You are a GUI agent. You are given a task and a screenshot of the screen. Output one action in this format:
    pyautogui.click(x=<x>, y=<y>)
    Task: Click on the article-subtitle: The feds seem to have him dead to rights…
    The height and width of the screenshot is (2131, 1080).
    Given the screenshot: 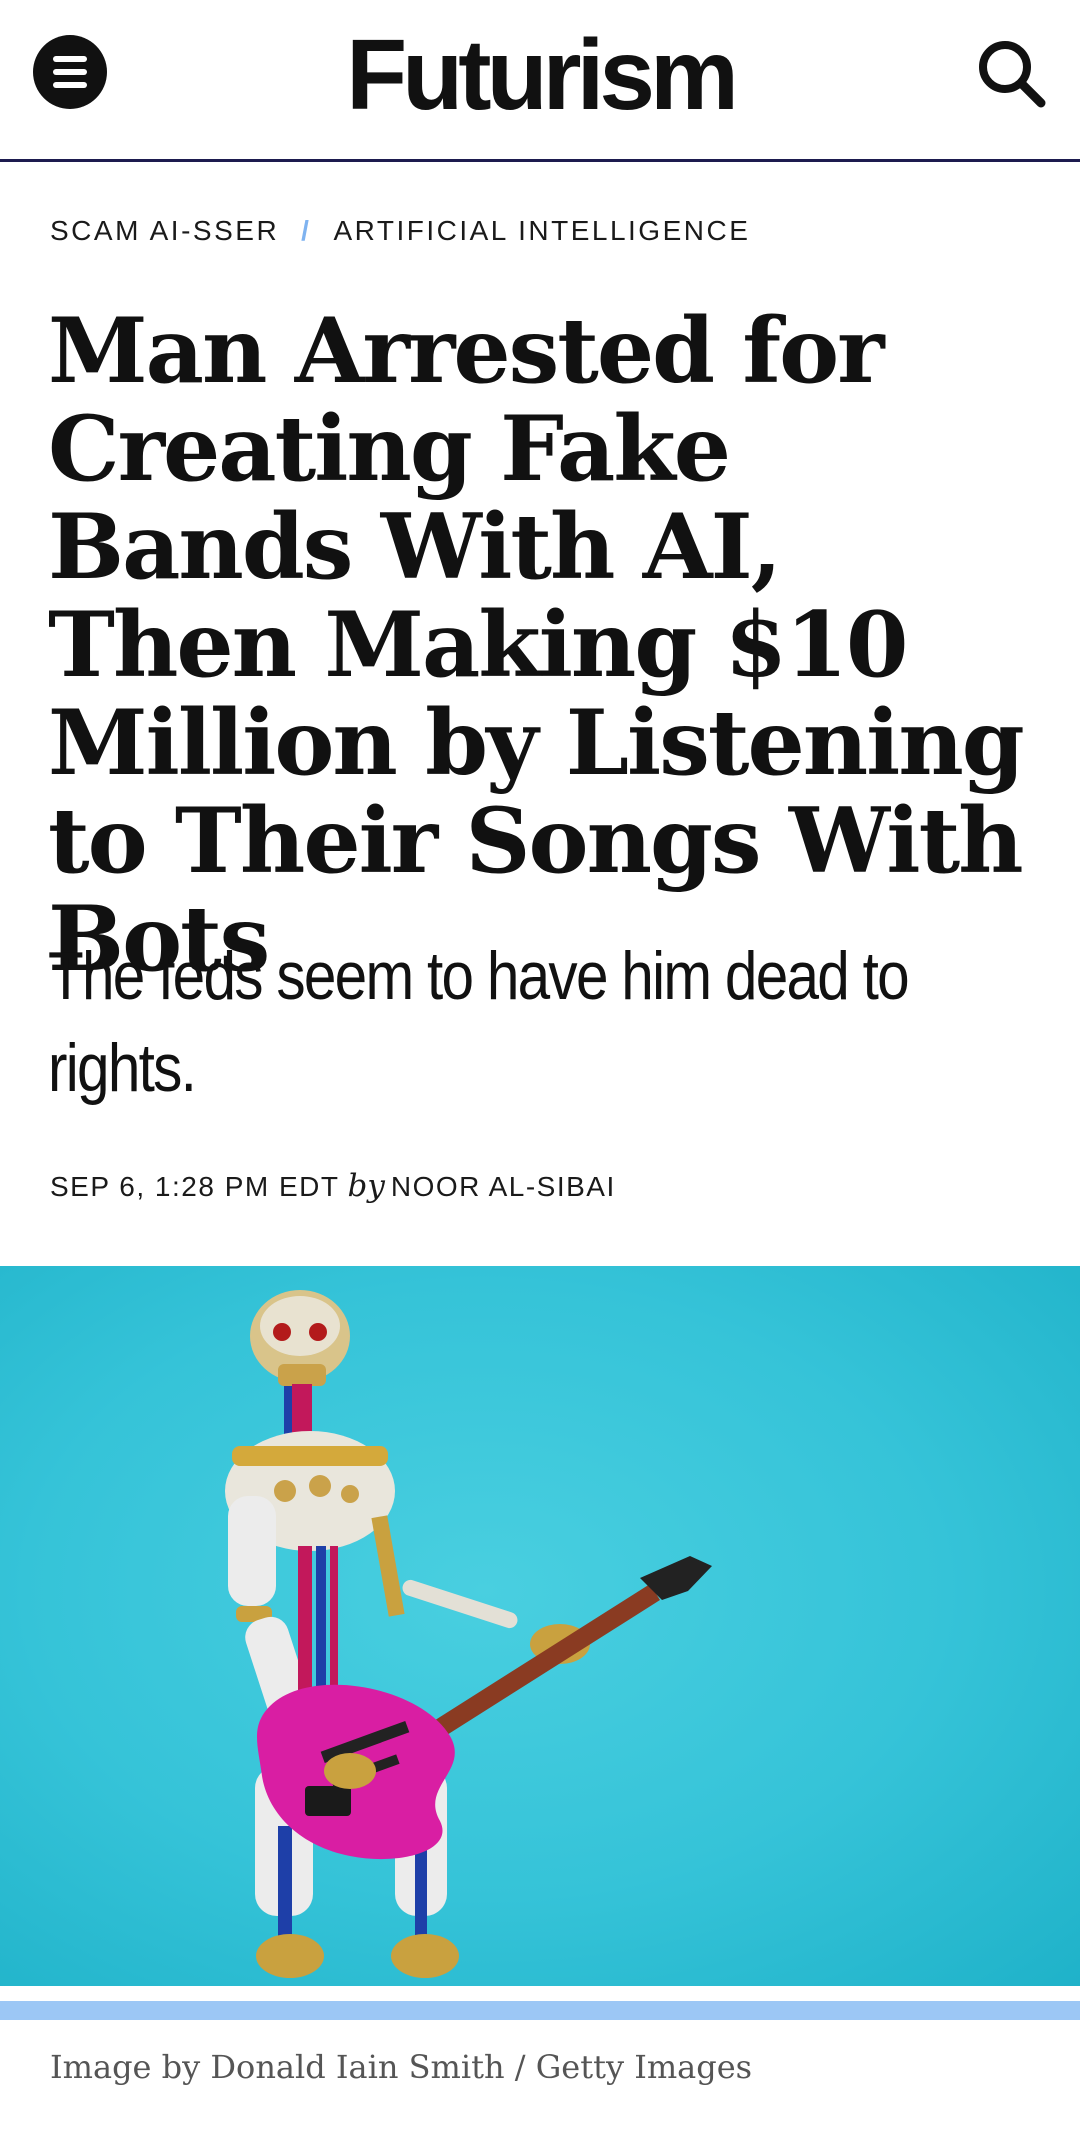 What is the action you would take?
    pyautogui.click(x=479, y=1022)
    